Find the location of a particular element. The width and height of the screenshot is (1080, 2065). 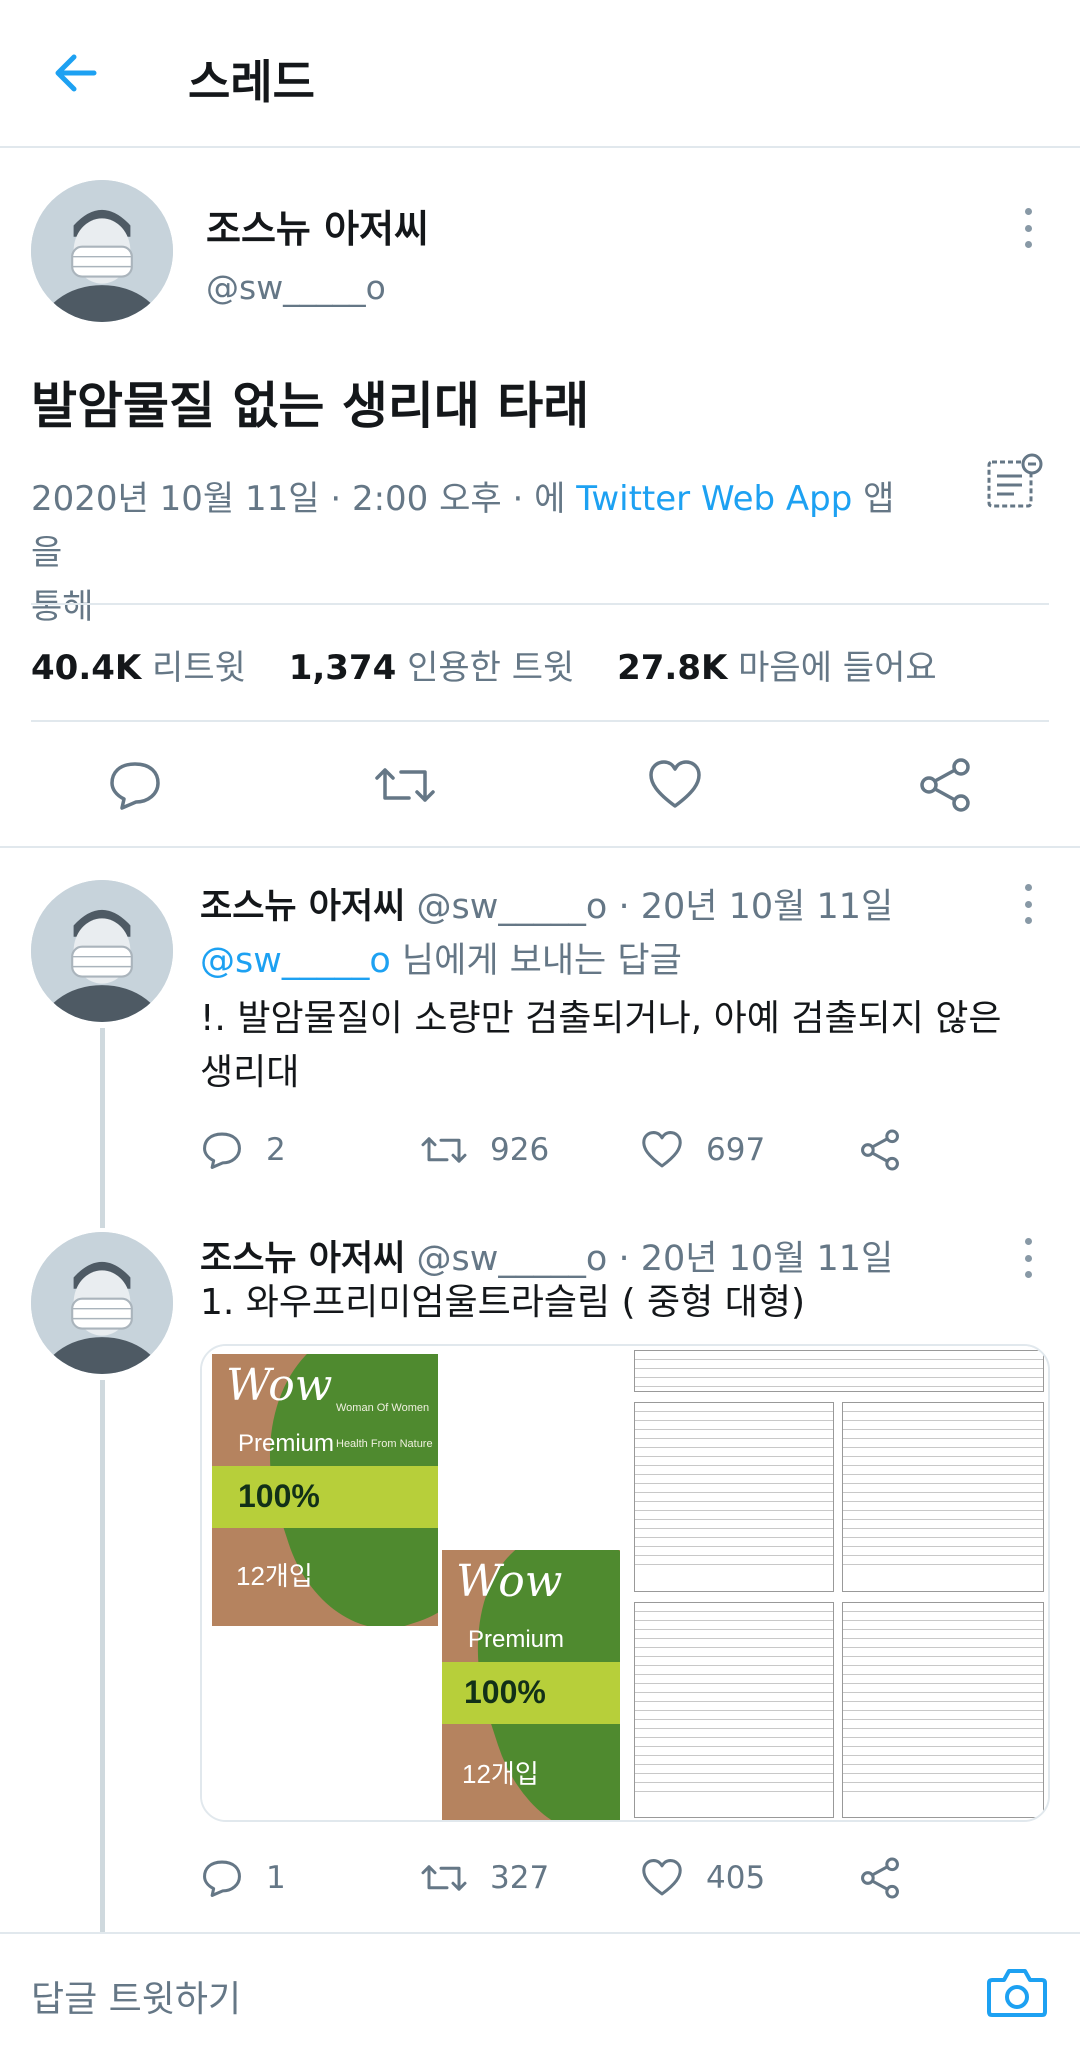

via-prefix: 에 is located at coordinates (550, 499).